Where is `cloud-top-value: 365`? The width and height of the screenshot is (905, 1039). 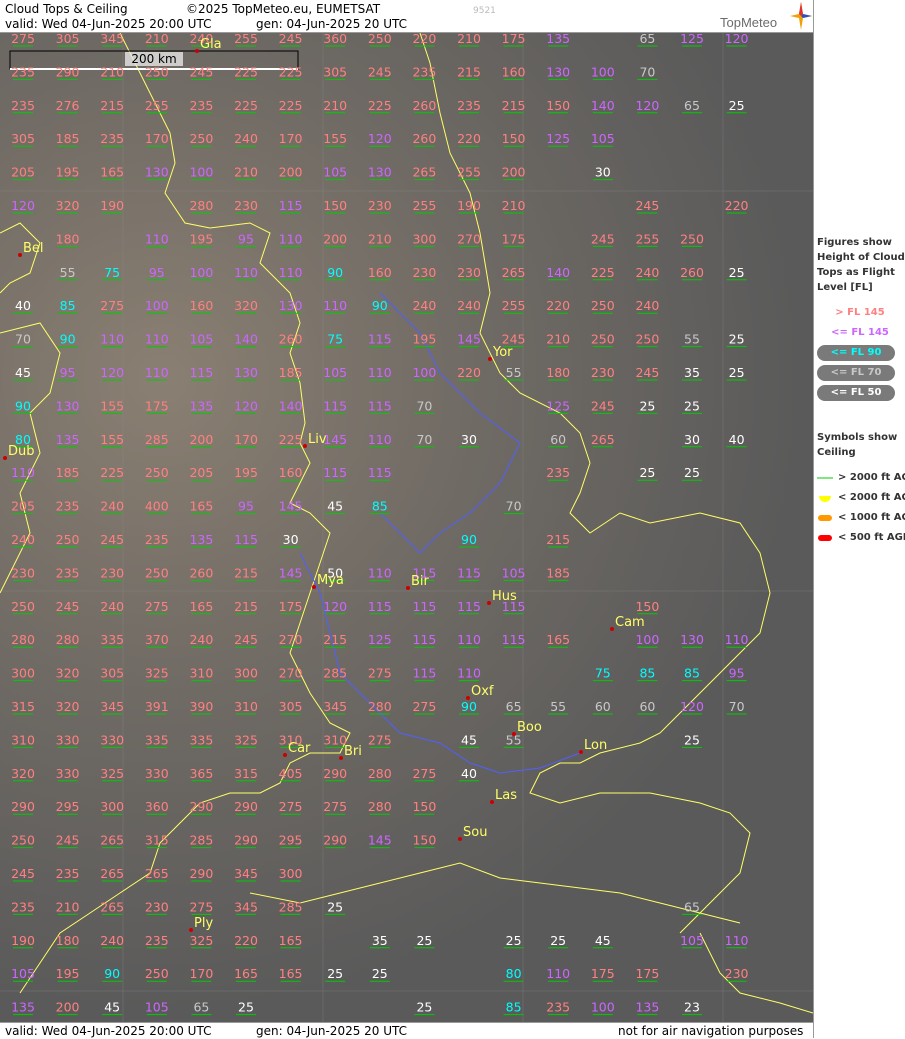
cloud-top-value: 365 is located at coordinates (201, 773).